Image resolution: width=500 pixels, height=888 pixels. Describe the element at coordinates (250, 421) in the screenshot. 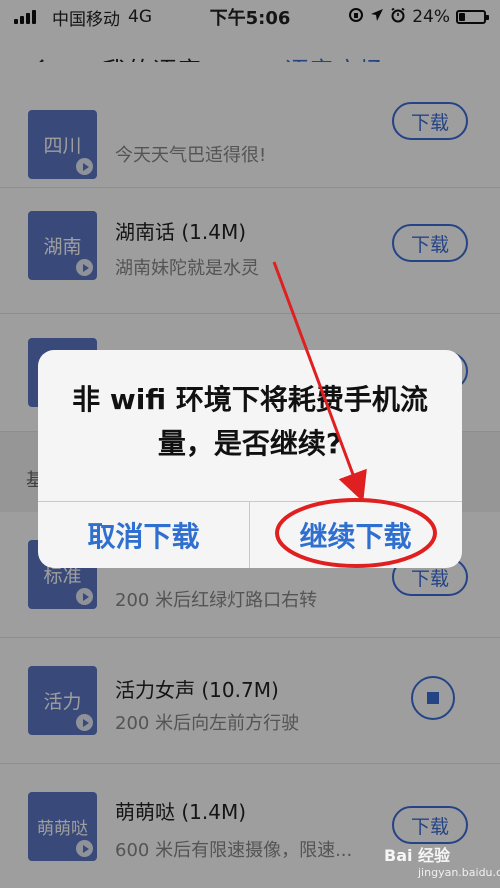

I see `dialog-message: 非 wifi 环境下将耗费手机流量，是否继续?` at that location.